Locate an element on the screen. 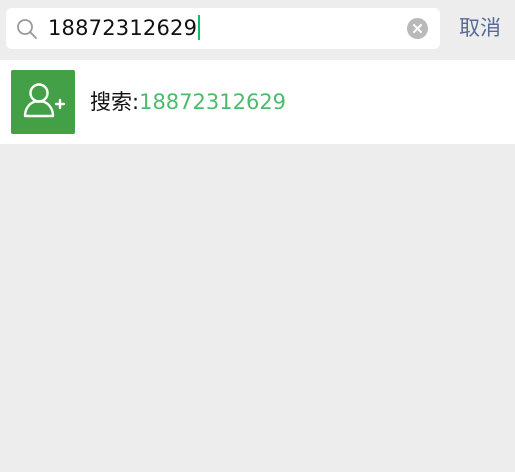  cancel-button: 取消 is located at coordinates (480, 28).